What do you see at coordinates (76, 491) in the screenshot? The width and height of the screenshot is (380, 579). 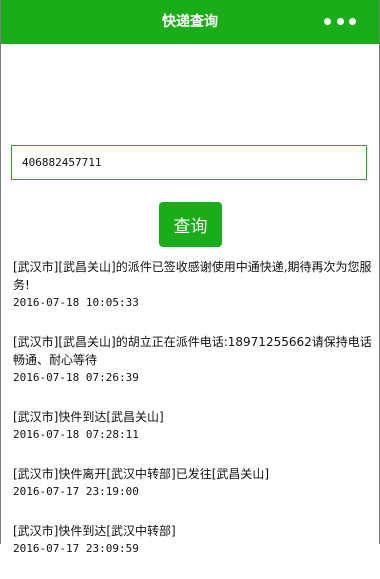 I see `result-time: 2016-07-17 23:19:00` at bounding box center [76, 491].